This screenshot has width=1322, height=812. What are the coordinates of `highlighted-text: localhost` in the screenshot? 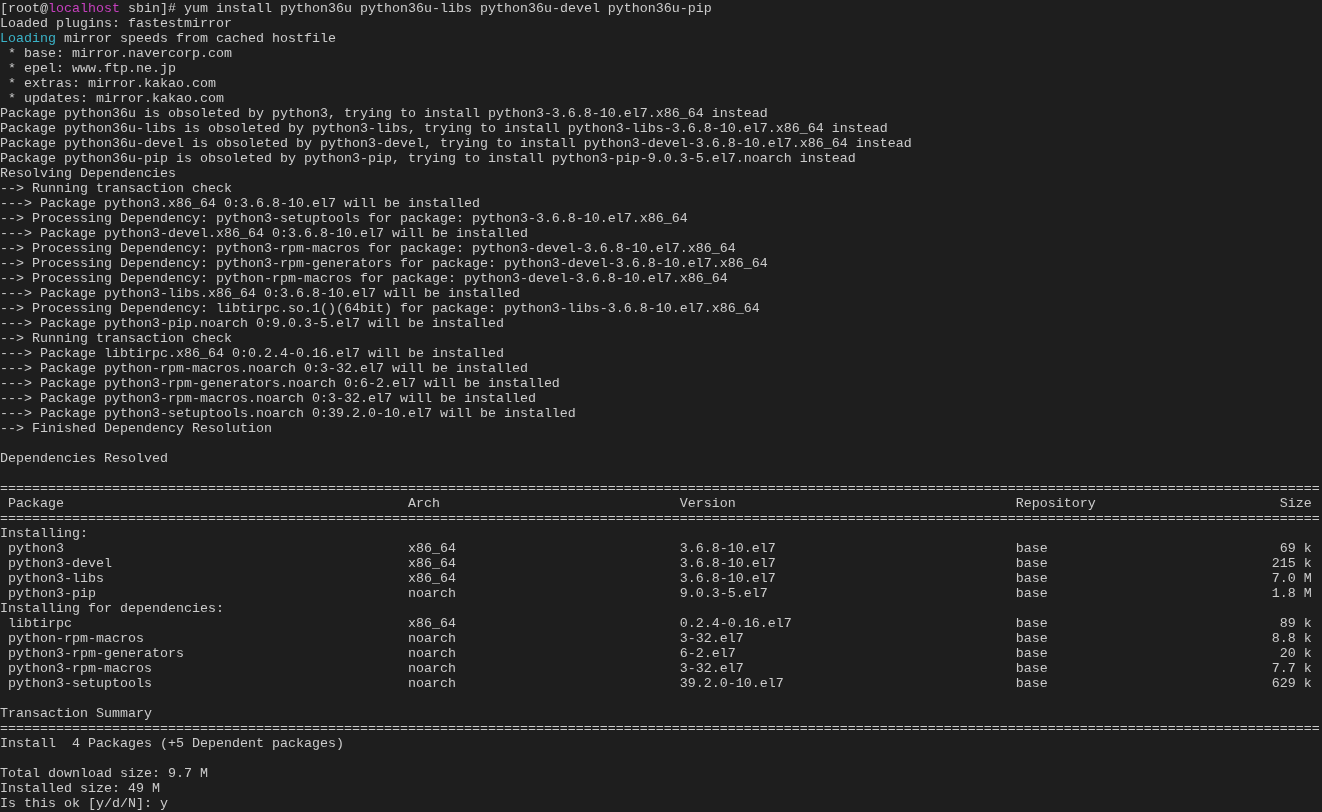 It's located at (84, 8).